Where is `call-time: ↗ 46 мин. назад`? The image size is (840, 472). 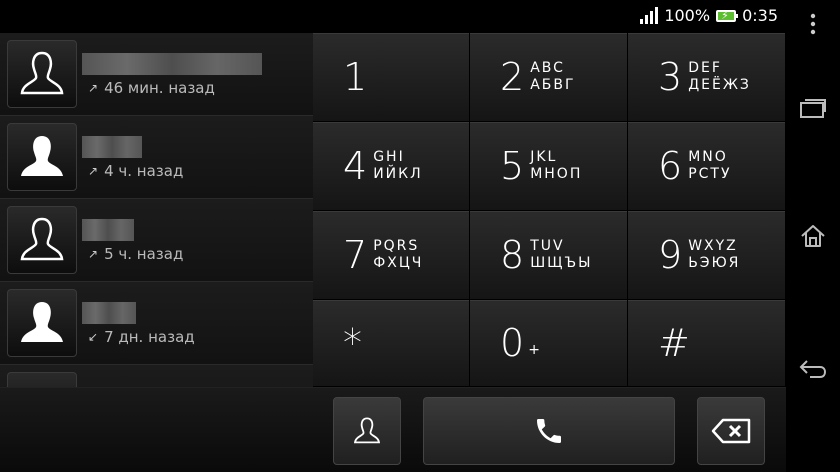 call-time: ↗ 46 мин. назад is located at coordinates (151, 88).